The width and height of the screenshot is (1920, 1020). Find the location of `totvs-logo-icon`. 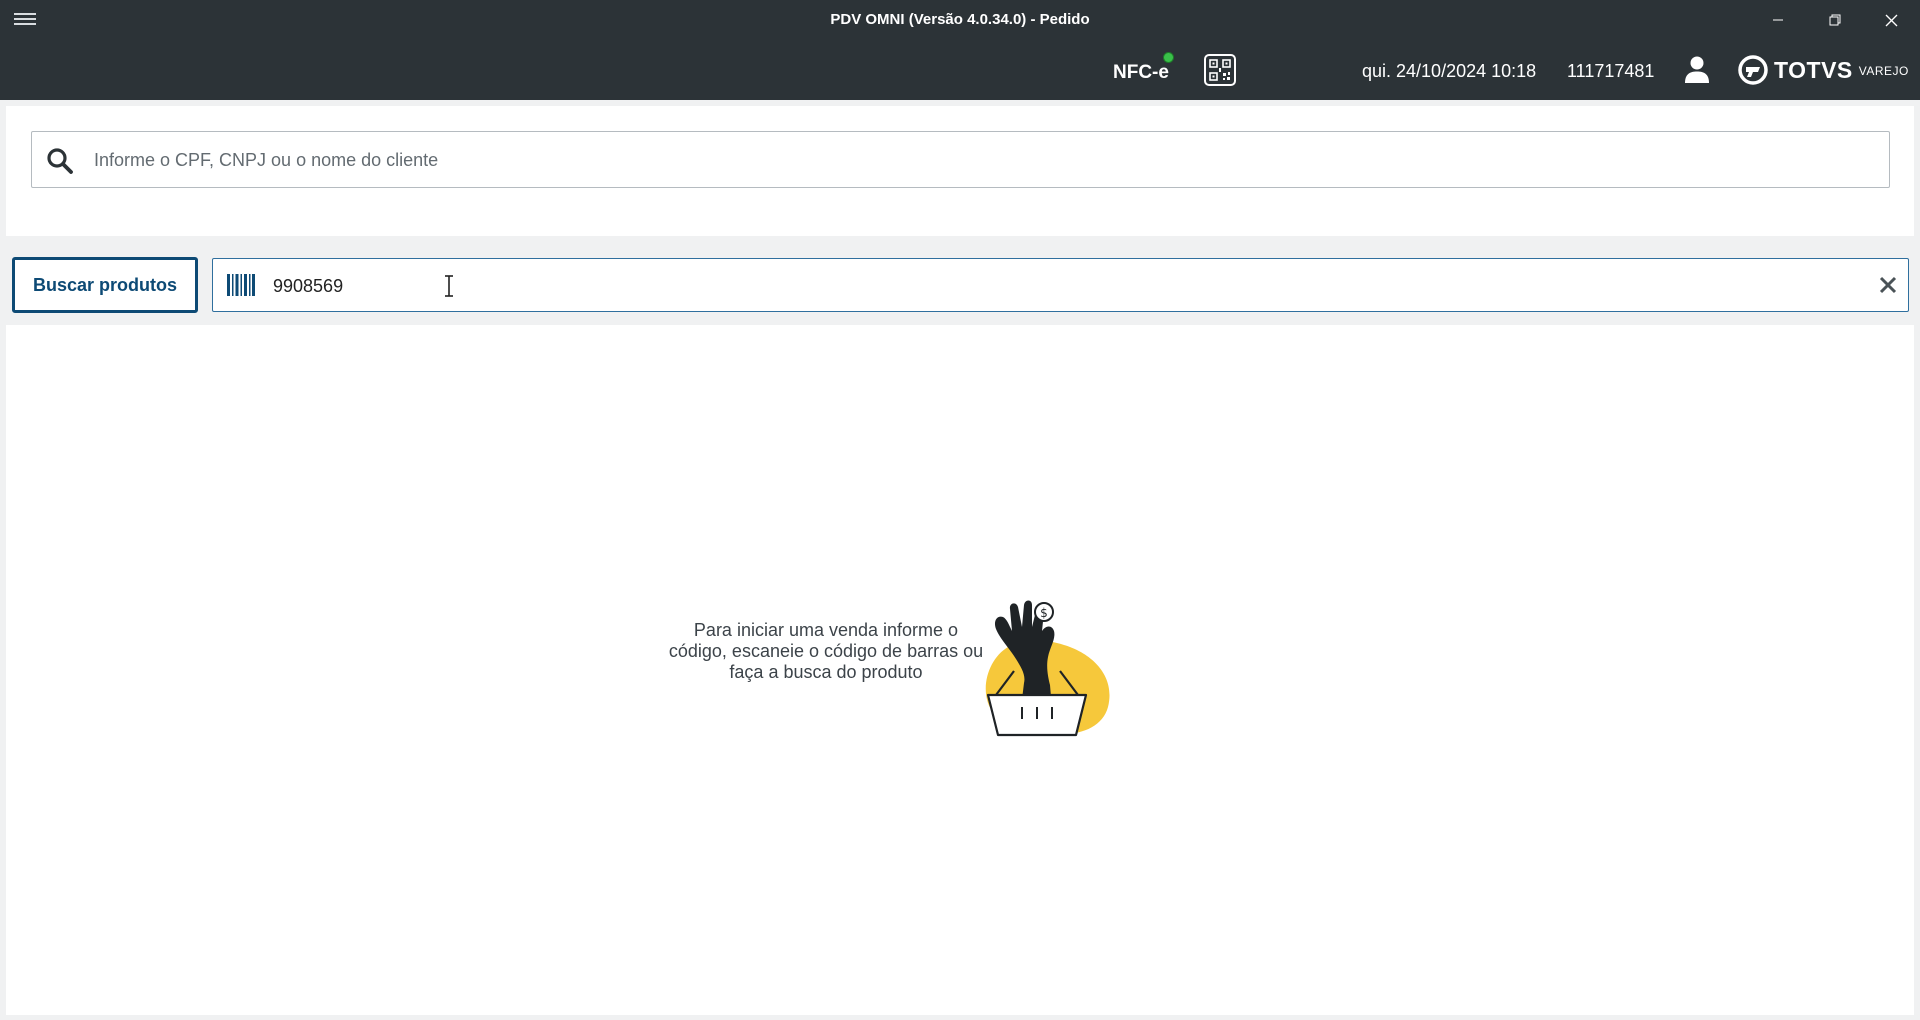

totvs-logo-icon is located at coordinates (1753, 70).